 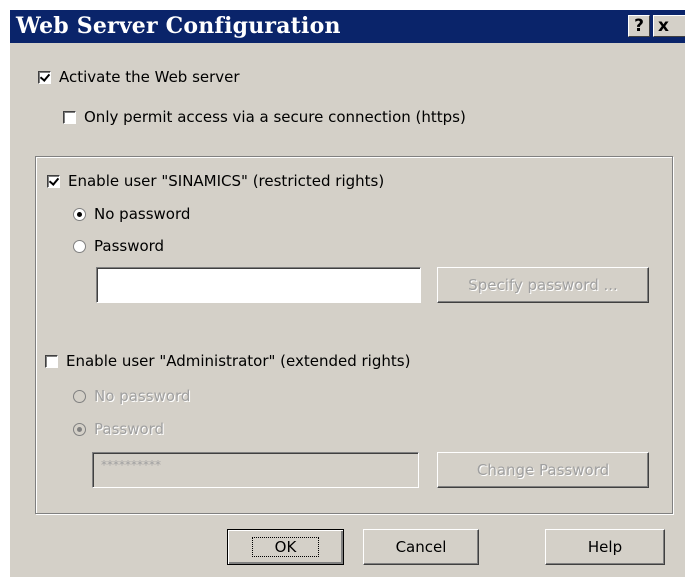 What do you see at coordinates (79, 429) in the screenshot?
I see `admin-password-radio` at bounding box center [79, 429].